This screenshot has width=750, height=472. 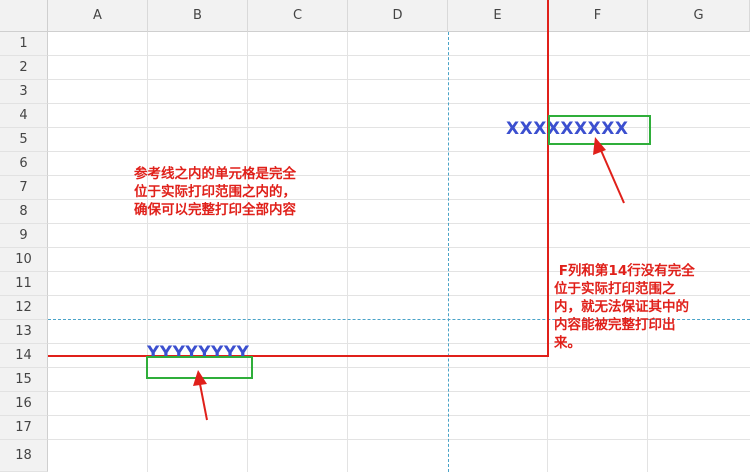 I want to click on row-header-15: 15, so click(x=24, y=380).